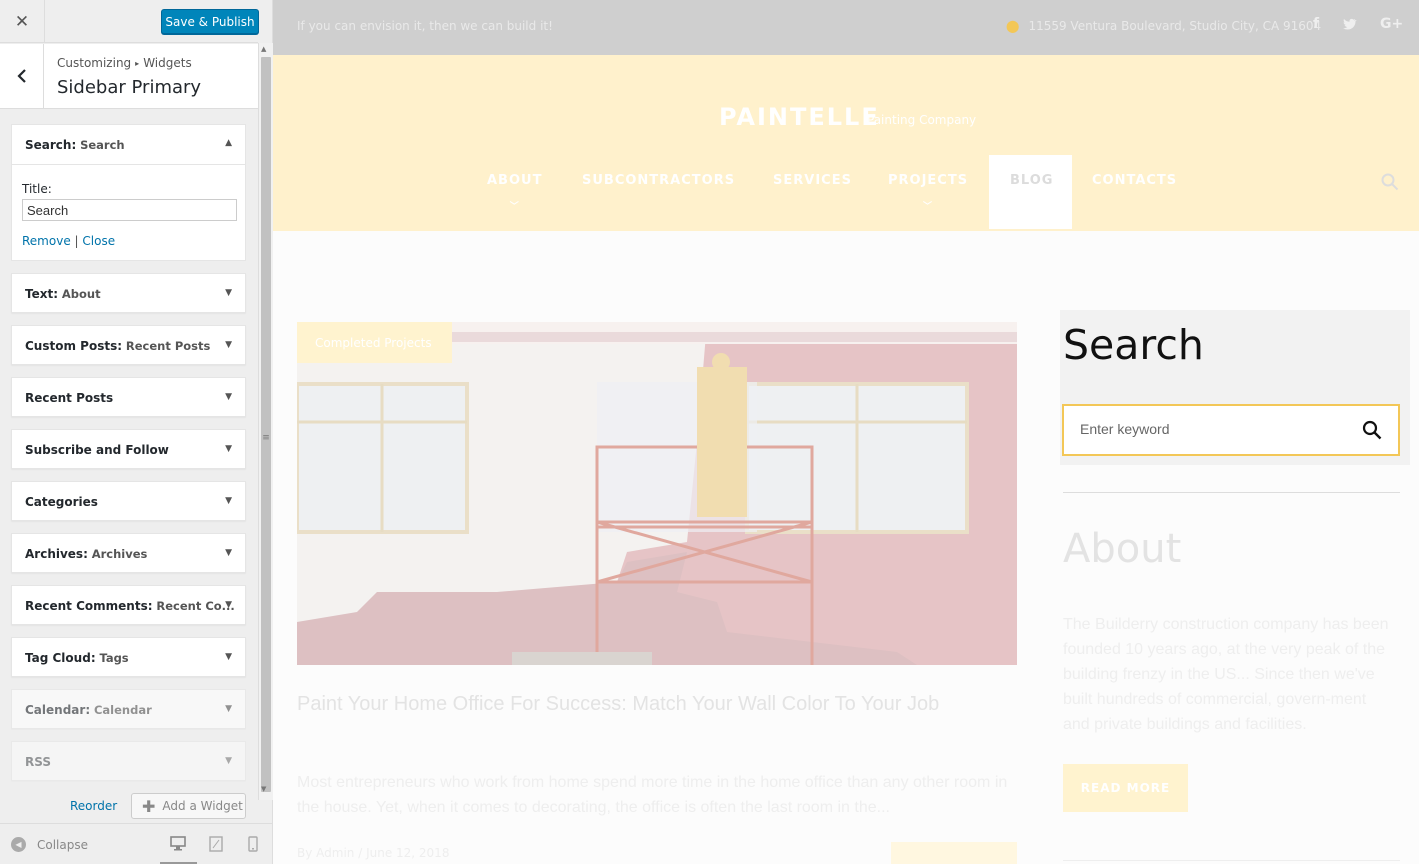  I want to click on widget-calendar: Calendar: Calendar ▼, so click(128, 709).